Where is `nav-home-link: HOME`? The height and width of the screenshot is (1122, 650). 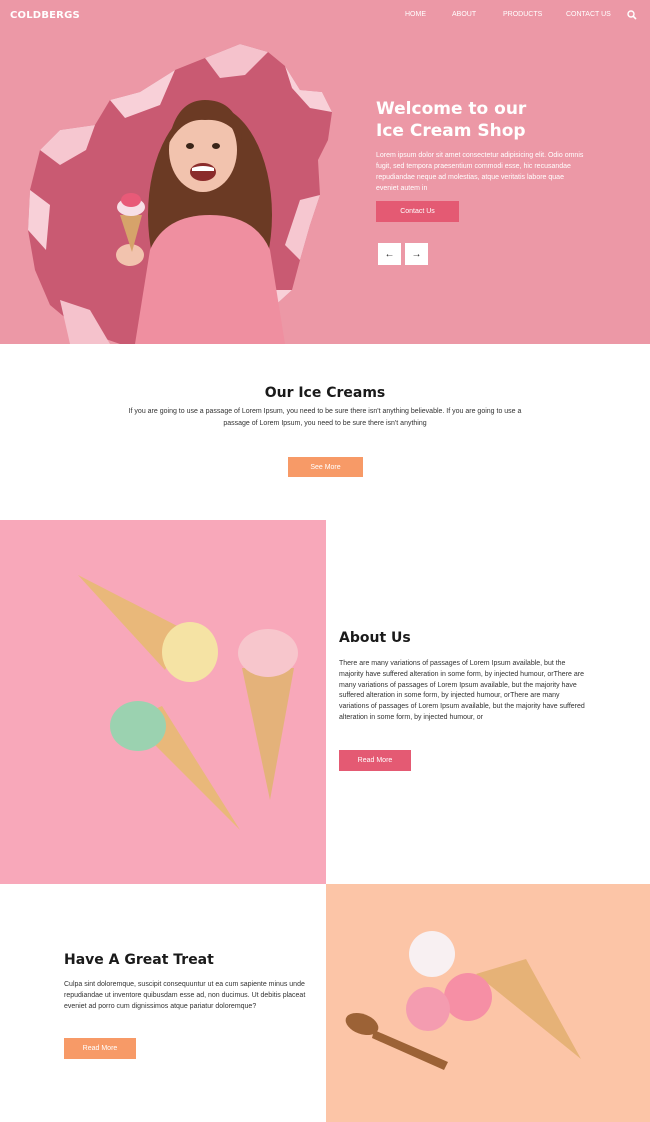
nav-home-link: HOME is located at coordinates (415, 14).